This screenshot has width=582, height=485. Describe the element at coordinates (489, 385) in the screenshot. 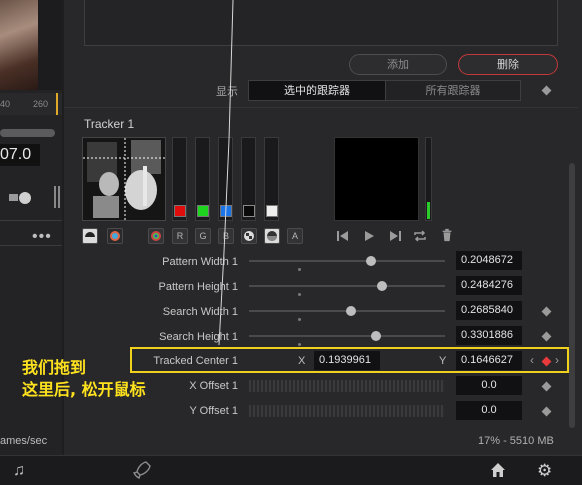

I see `x-offset-field: 0.0` at that location.